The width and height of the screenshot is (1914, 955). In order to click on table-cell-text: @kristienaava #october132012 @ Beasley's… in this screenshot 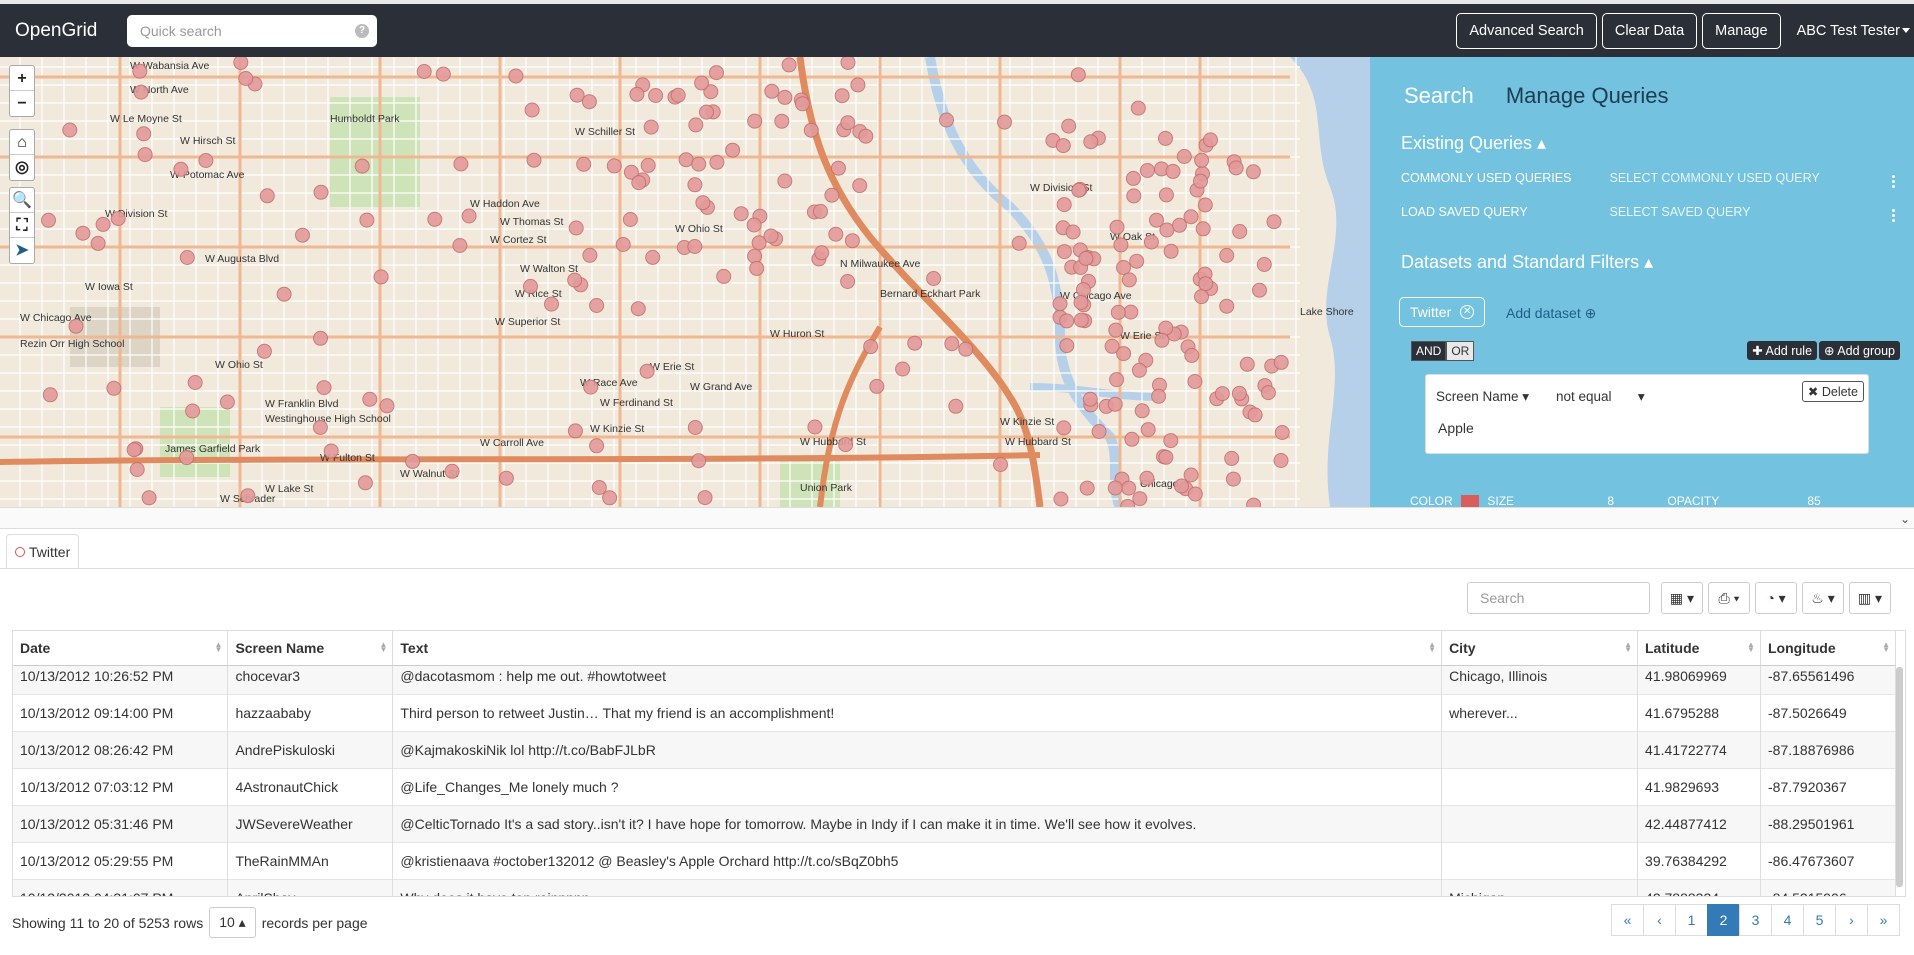, I will do `click(917, 861)`.